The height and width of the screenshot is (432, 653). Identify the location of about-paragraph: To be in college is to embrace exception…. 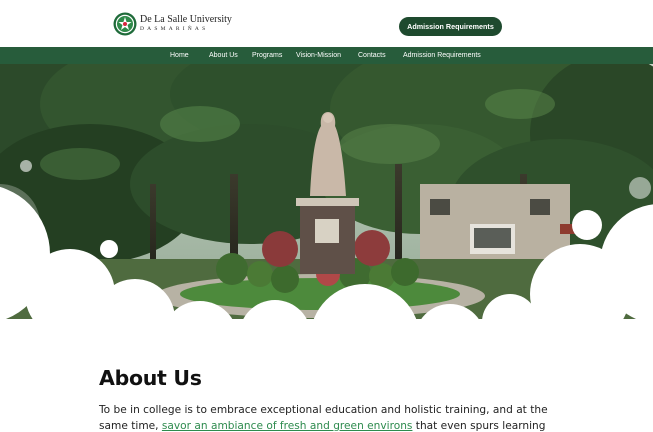
(339, 417).